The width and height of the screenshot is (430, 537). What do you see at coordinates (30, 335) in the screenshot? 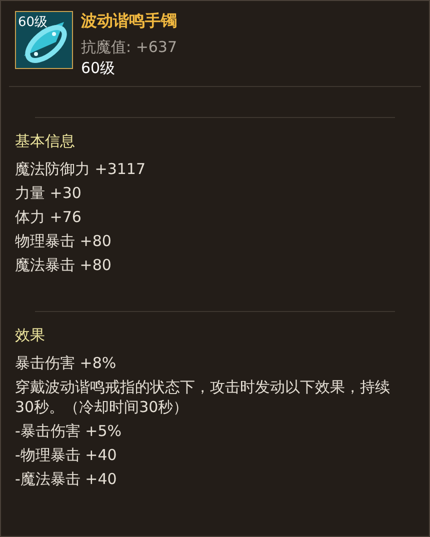
I see `section-title: 效果` at bounding box center [30, 335].